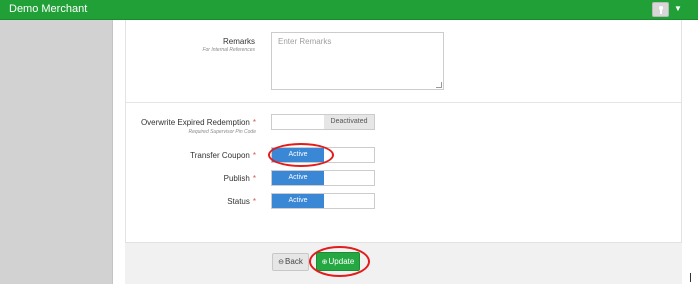 Image resolution: width=698 pixels, height=284 pixels. I want to click on back-icon: ⊖, so click(281, 262).